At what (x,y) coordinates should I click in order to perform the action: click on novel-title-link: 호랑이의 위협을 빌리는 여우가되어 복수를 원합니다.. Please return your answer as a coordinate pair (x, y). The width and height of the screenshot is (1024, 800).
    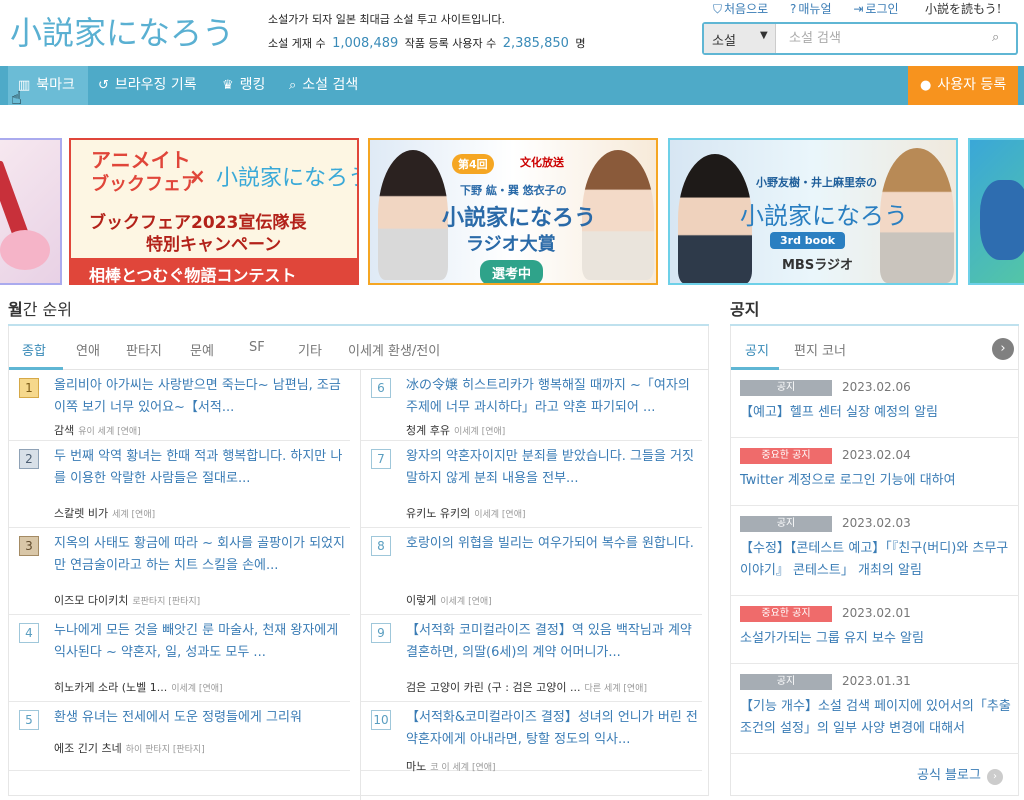
    Looking at the image, I should click on (552, 544).